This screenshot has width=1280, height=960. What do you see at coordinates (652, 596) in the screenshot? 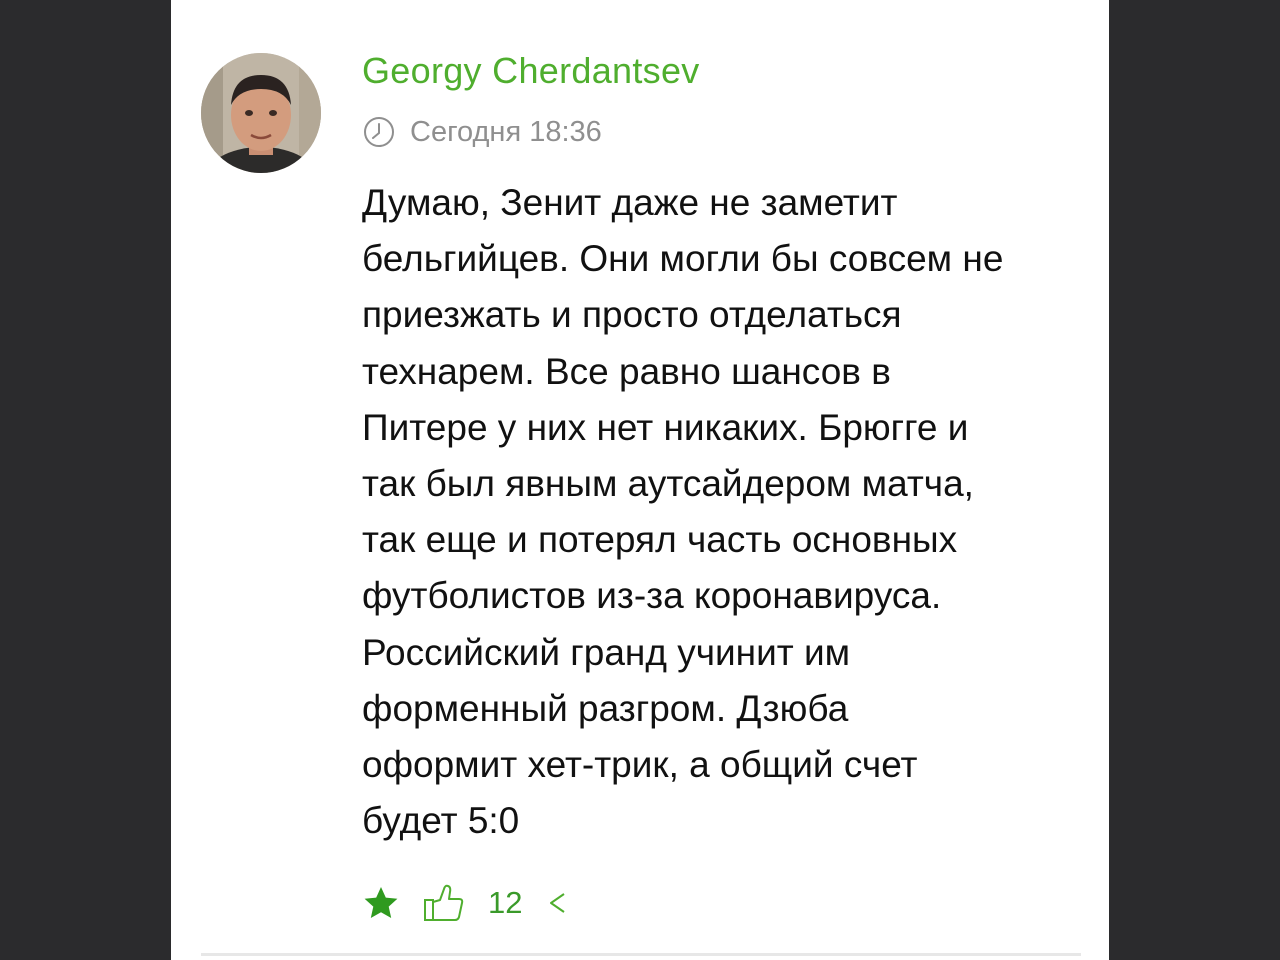
I see `comment-line: футболистов из-за коронавируса.` at bounding box center [652, 596].